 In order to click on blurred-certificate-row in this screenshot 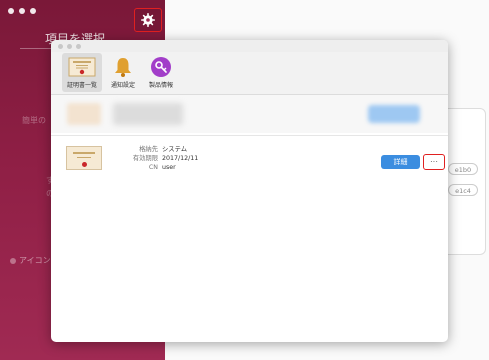, I will do `click(249, 114)`.